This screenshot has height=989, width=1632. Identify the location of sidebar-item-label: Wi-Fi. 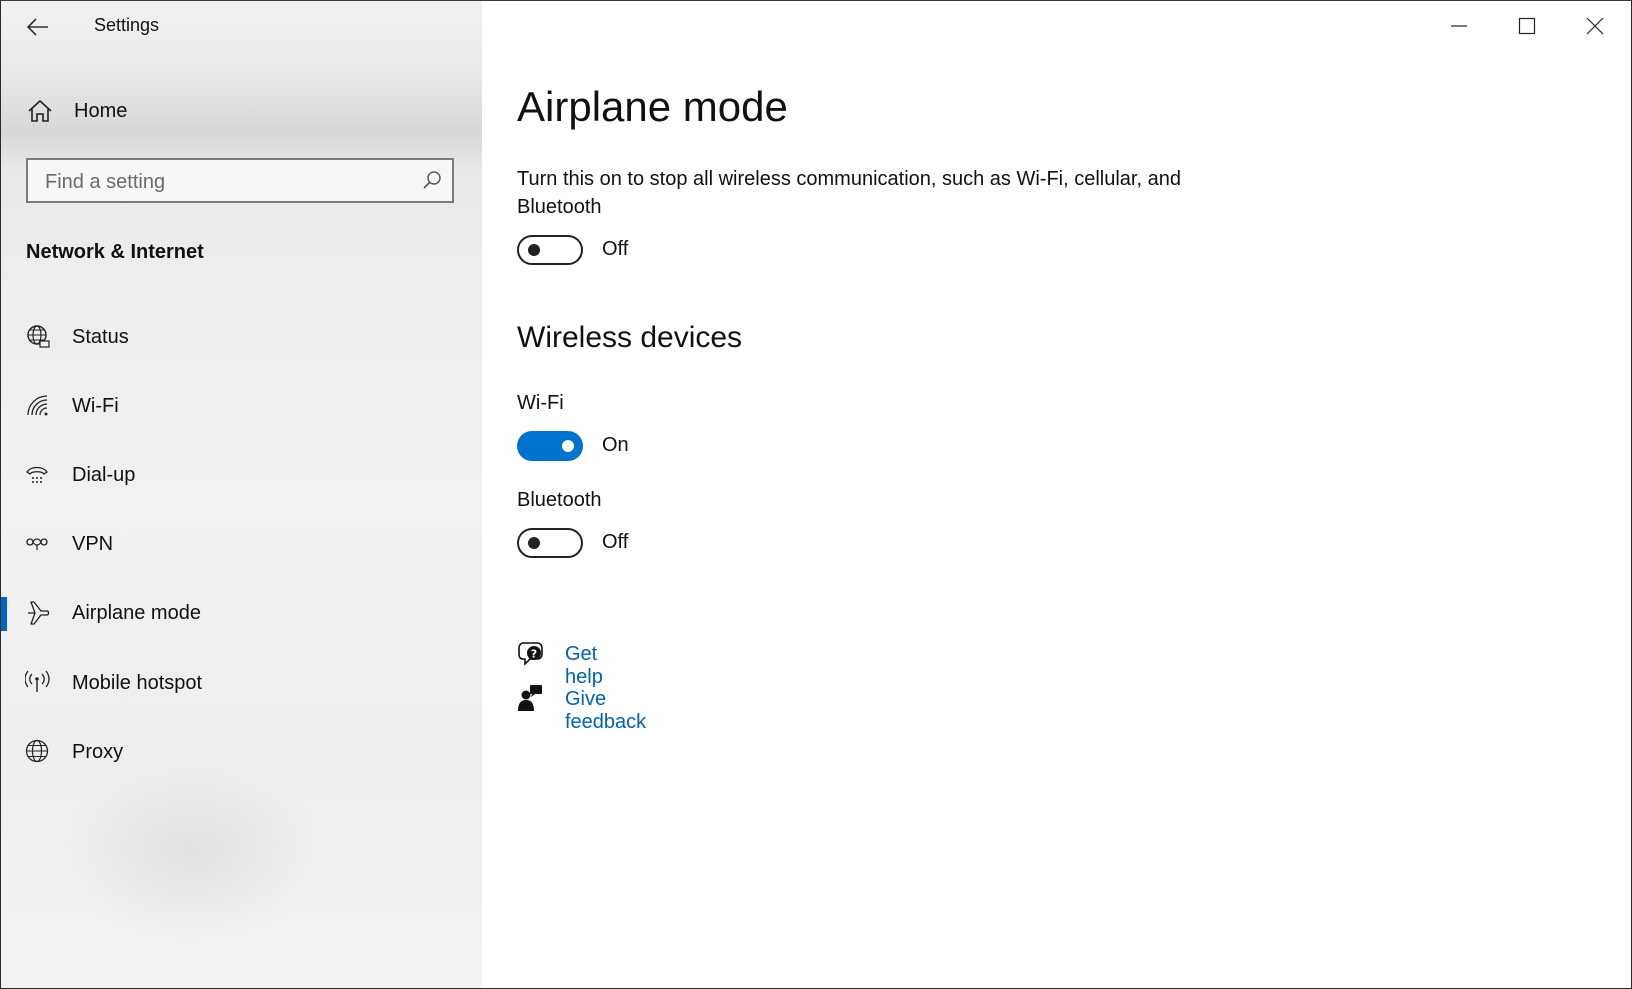
(95, 406).